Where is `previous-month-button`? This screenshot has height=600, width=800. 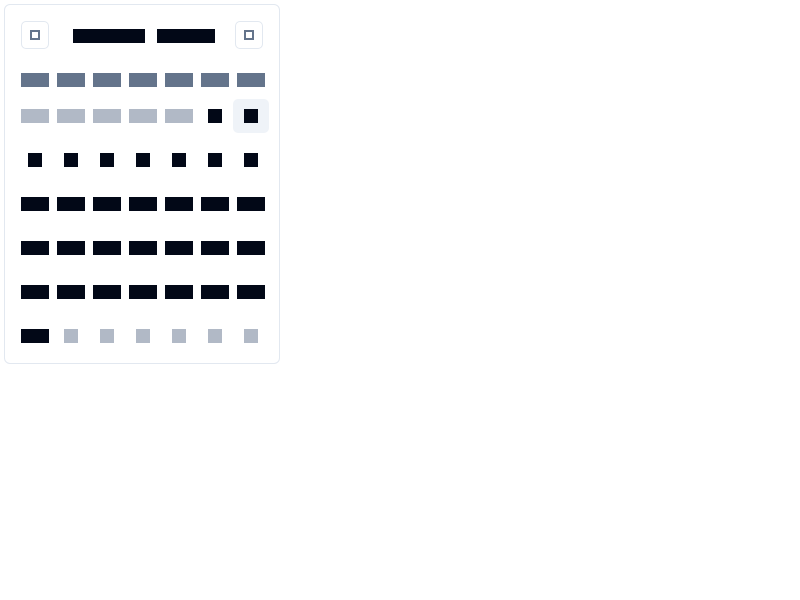 previous-month-button is located at coordinates (35, 35).